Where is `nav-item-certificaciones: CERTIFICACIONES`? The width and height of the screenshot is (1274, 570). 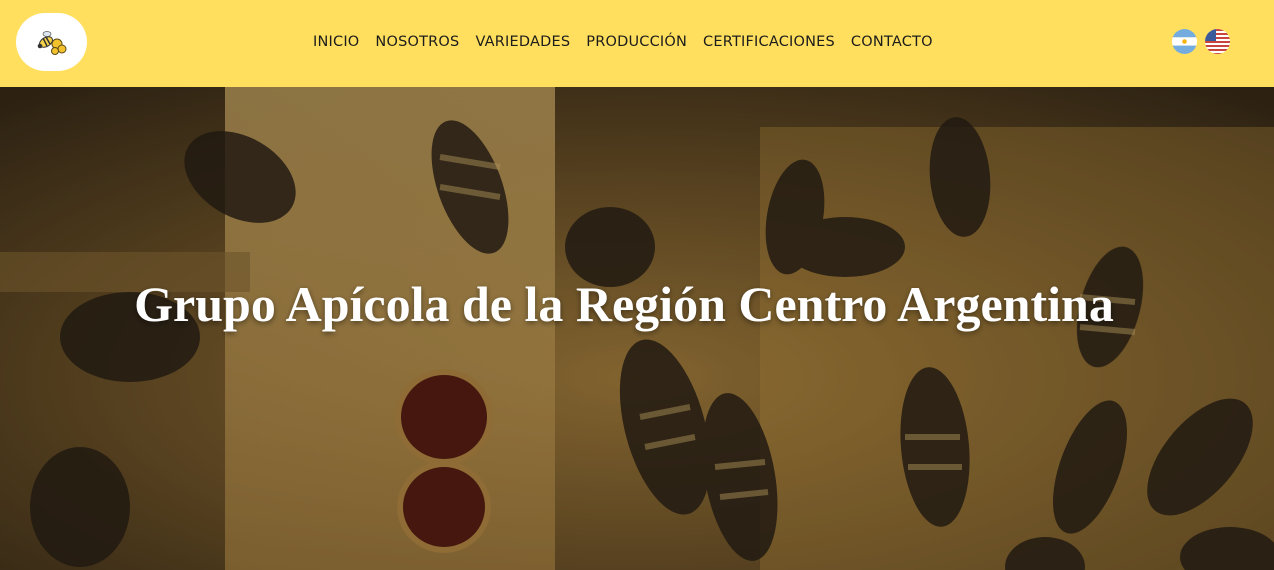 nav-item-certificaciones: CERTIFICACIONES is located at coordinates (769, 42).